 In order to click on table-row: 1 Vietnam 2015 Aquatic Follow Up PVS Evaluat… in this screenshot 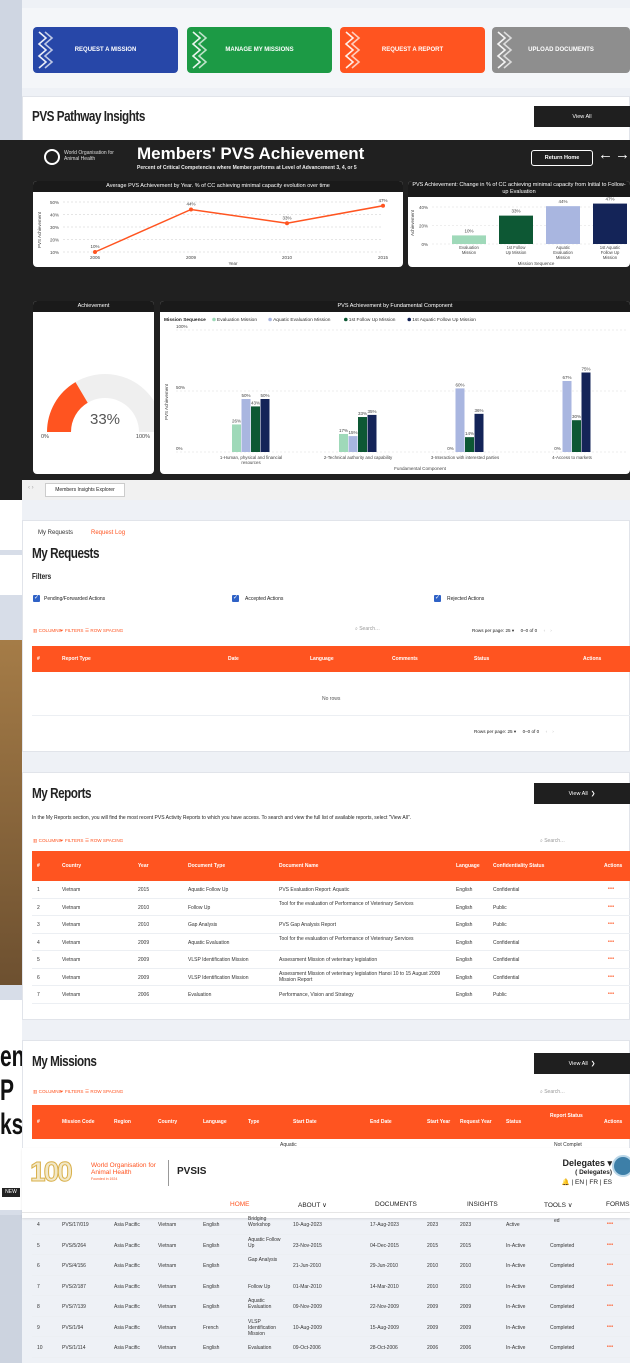, I will do `click(331, 890)`.